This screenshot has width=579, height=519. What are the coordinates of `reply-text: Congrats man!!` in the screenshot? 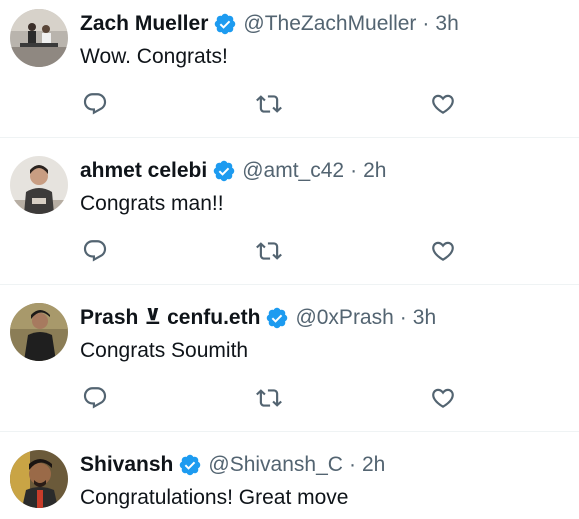 It's located at (152, 203).